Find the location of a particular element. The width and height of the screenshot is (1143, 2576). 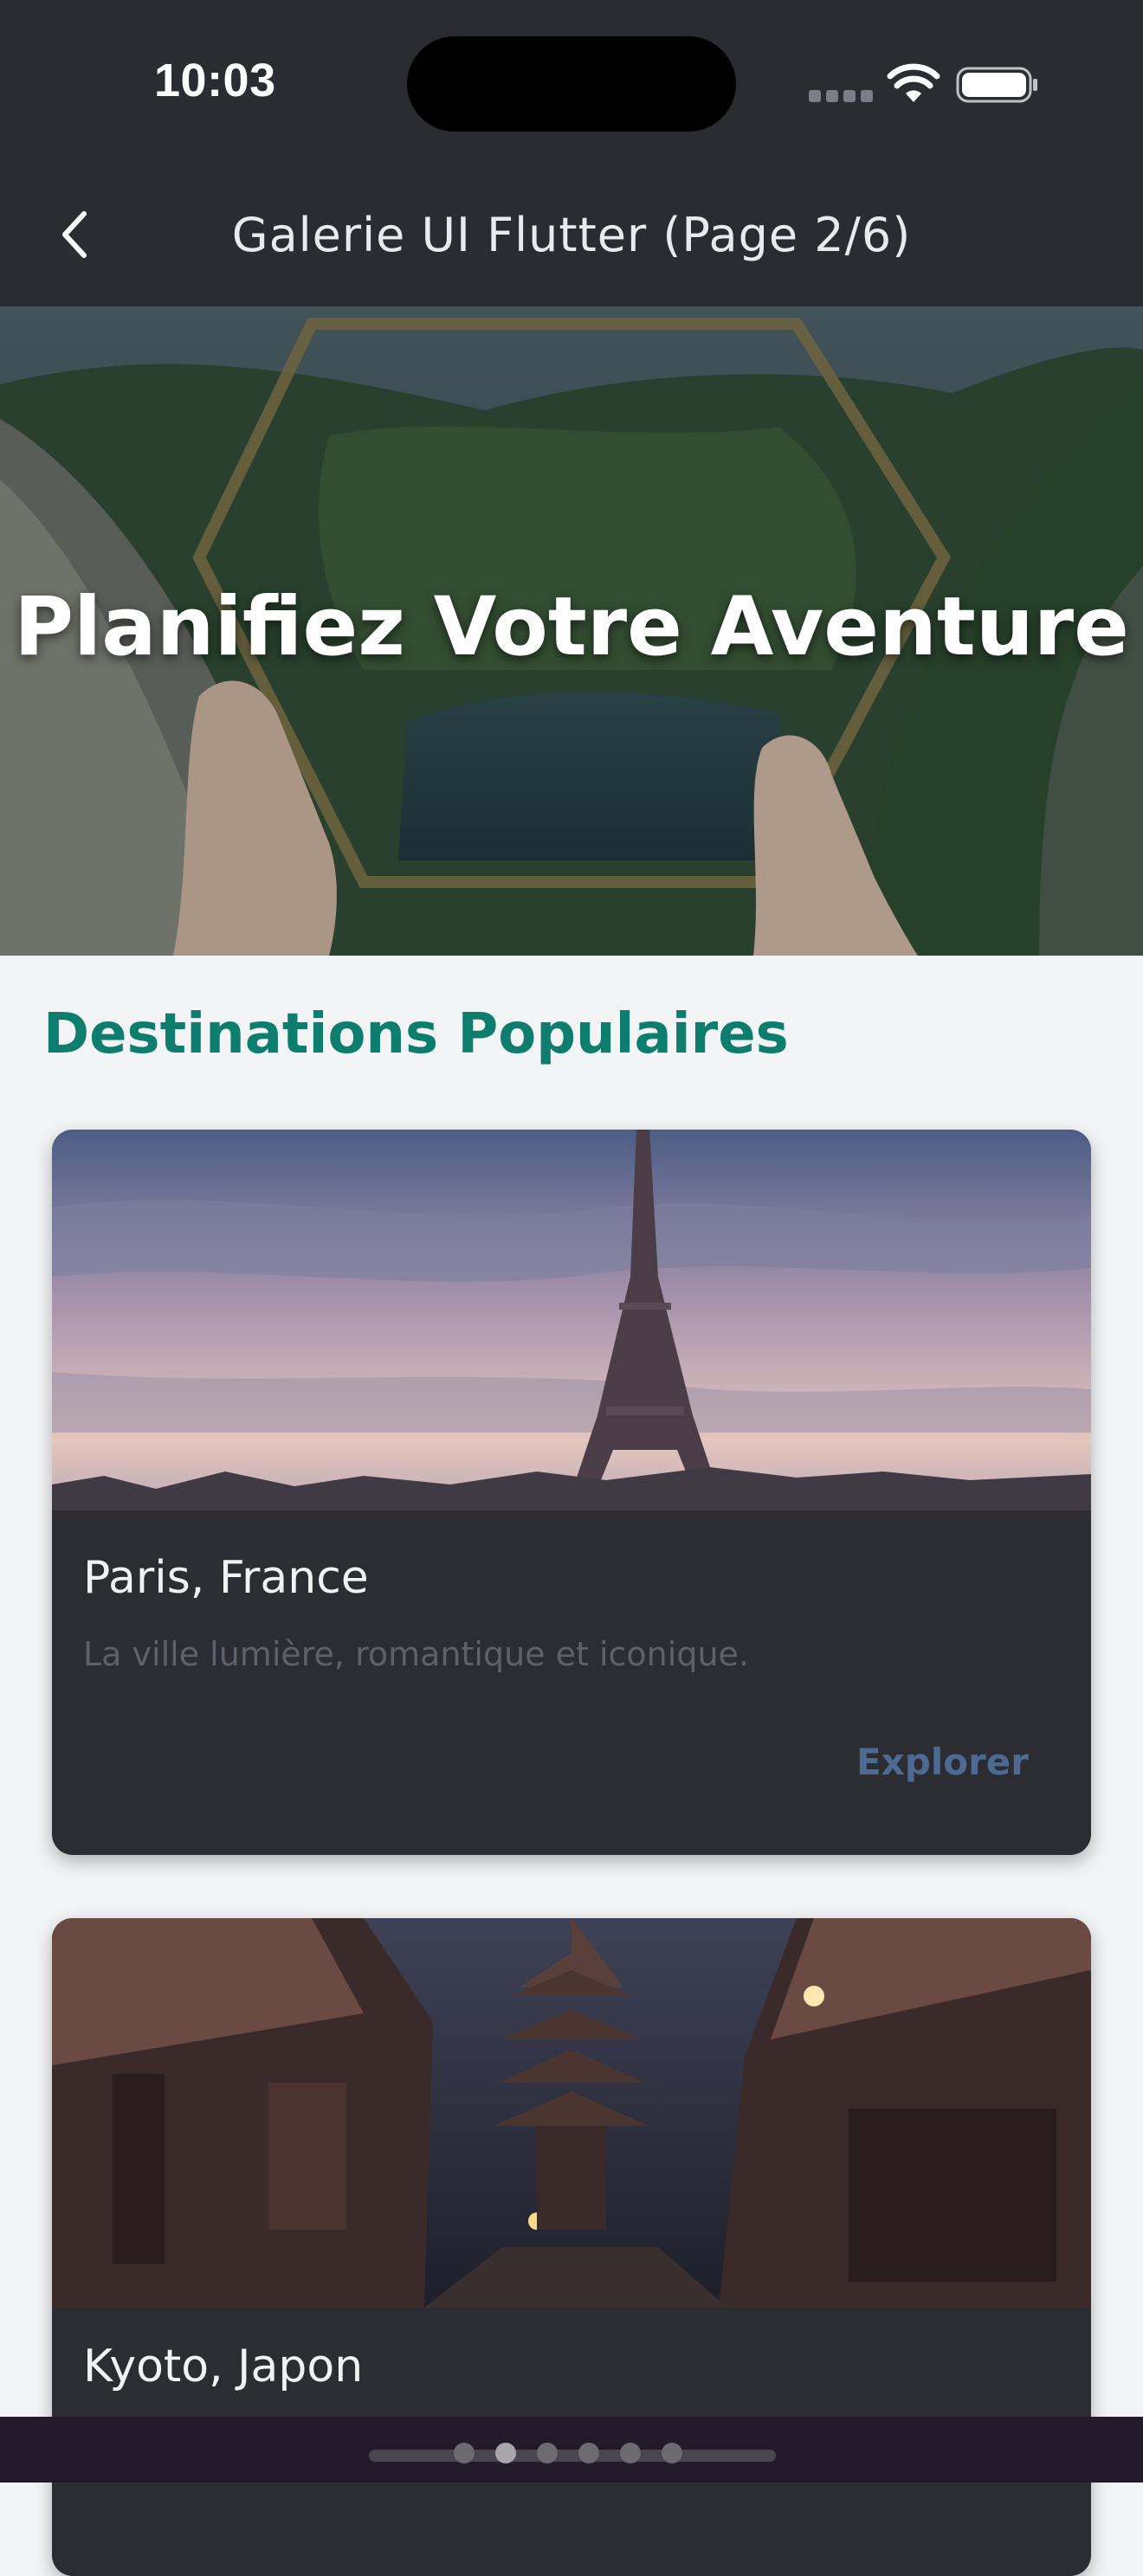

page-indicator is located at coordinates (568, 2453).